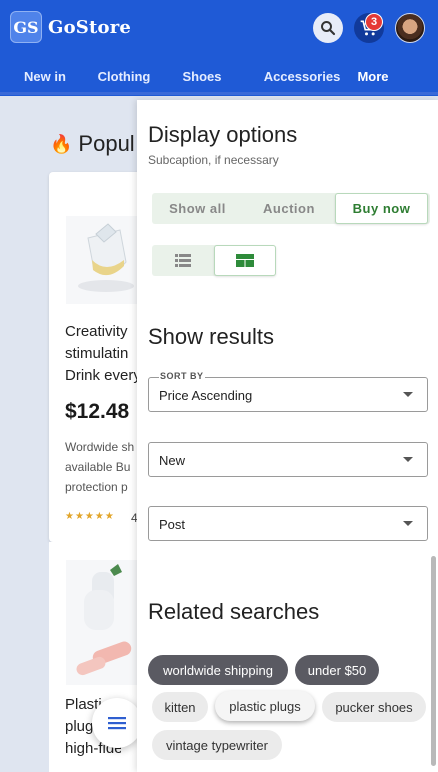 This screenshot has width=438, height=772. I want to click on segment-auction: Auction, so click(289, 208).